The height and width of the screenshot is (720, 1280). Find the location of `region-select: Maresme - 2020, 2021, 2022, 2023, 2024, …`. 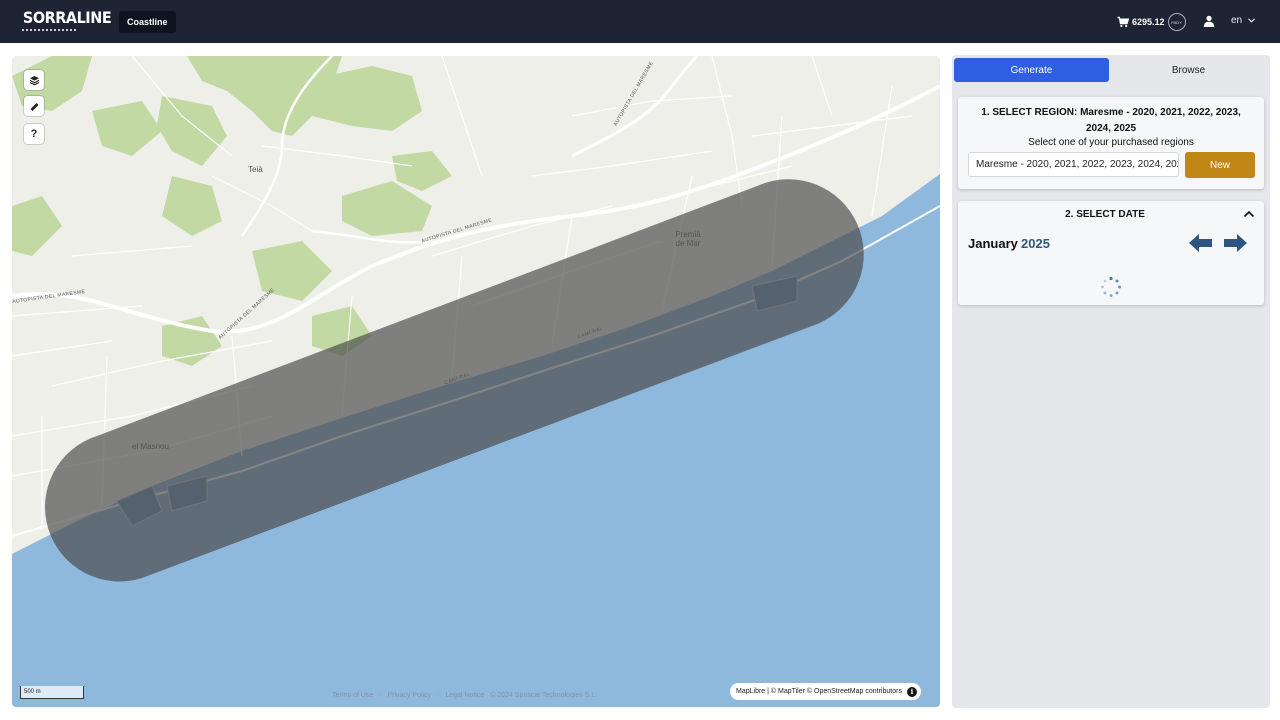

region-select: Maresme - 2020, 2021, 2022, 2023, 2024, … is located at coordinates (1073, 164).